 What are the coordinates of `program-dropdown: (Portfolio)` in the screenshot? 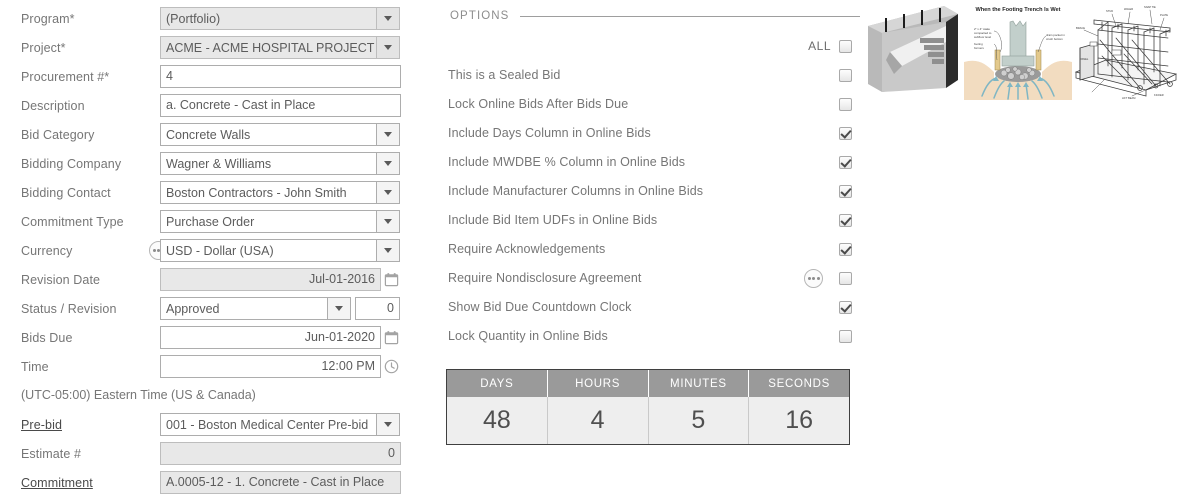 It's located at (280, 18).